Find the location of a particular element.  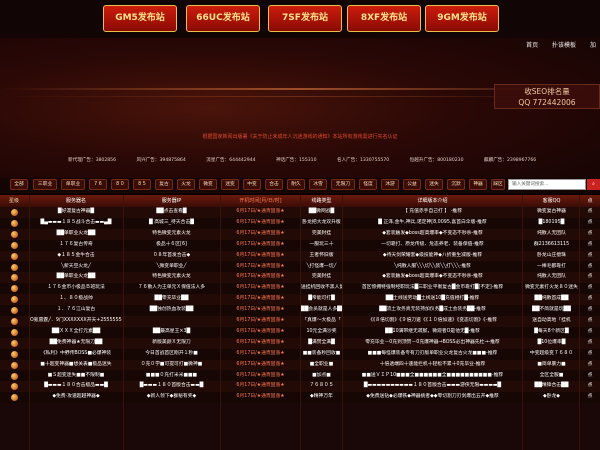

category-item: 8 5 is located at coordinates (142, 184).